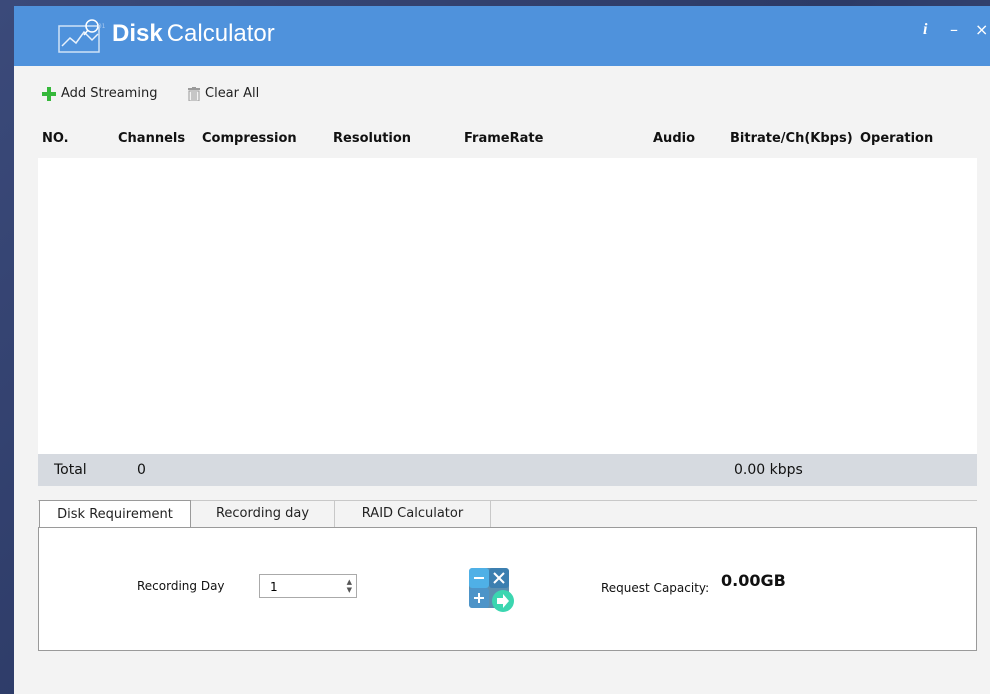  What do you see at coordinates (791, 138) in the screenshot?
I see `col-bitrate: Bitrate/Ch(Kbps)` at bounding box center [791, 138].